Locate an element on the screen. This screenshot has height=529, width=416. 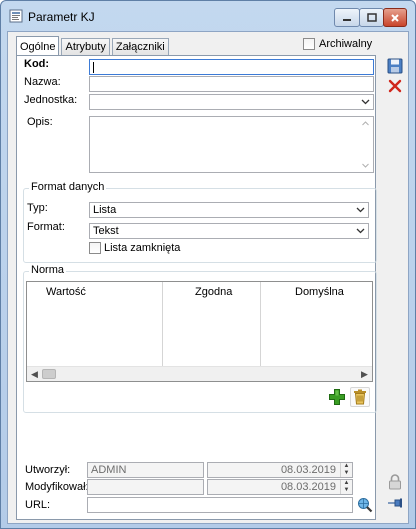
maximize-icon is located at coordinates (371, 17).